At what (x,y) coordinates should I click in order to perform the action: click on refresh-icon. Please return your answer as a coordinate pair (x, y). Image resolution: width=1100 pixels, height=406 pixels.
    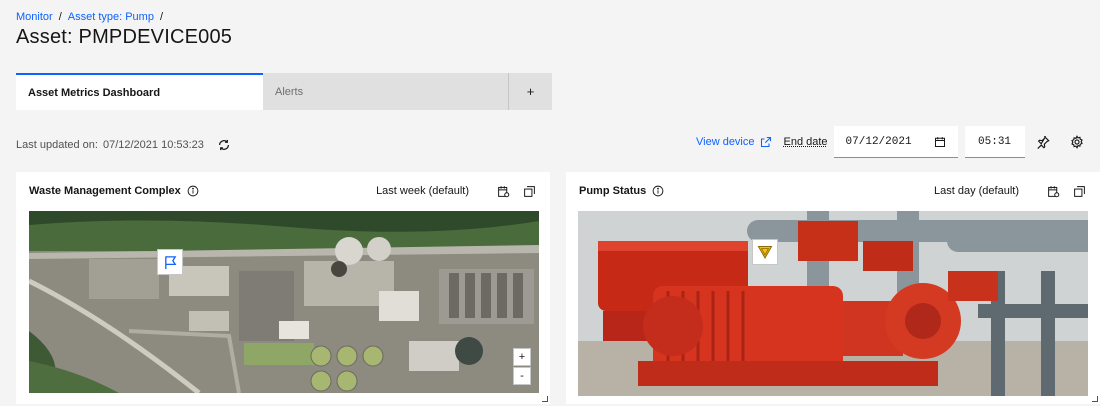
    Looking at the image, I should click on (224, 145).